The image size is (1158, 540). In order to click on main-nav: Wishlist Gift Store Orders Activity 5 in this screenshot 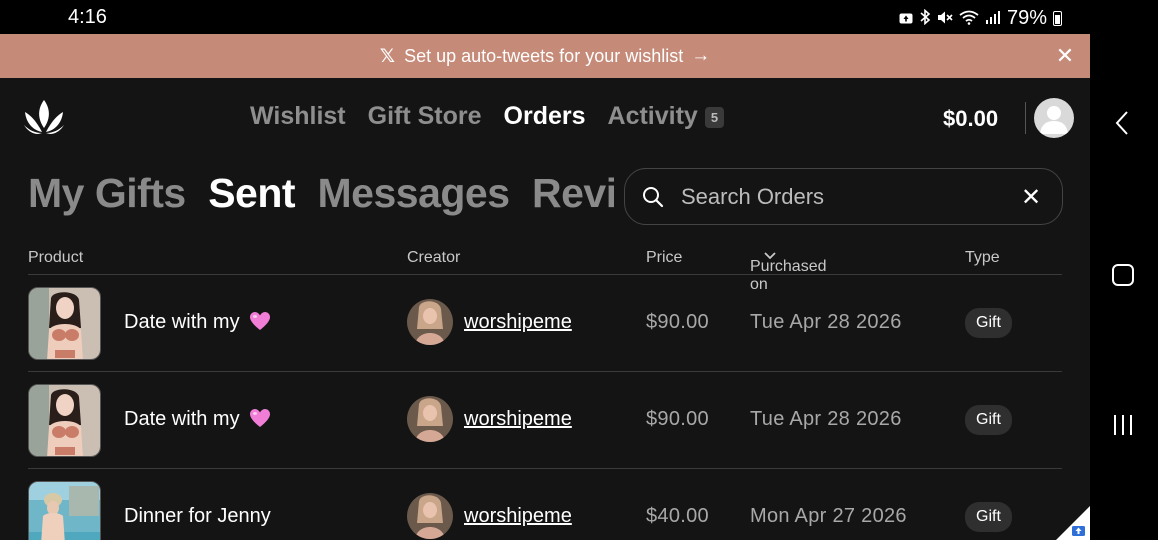, I will do `click(487, 116)`.